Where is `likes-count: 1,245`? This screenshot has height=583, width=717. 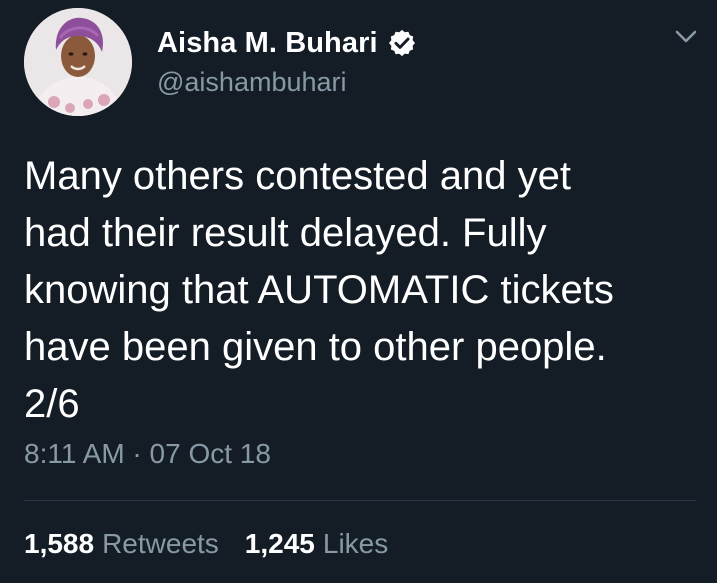 likes-count: 1,245 is located at coordinates (279, 543).